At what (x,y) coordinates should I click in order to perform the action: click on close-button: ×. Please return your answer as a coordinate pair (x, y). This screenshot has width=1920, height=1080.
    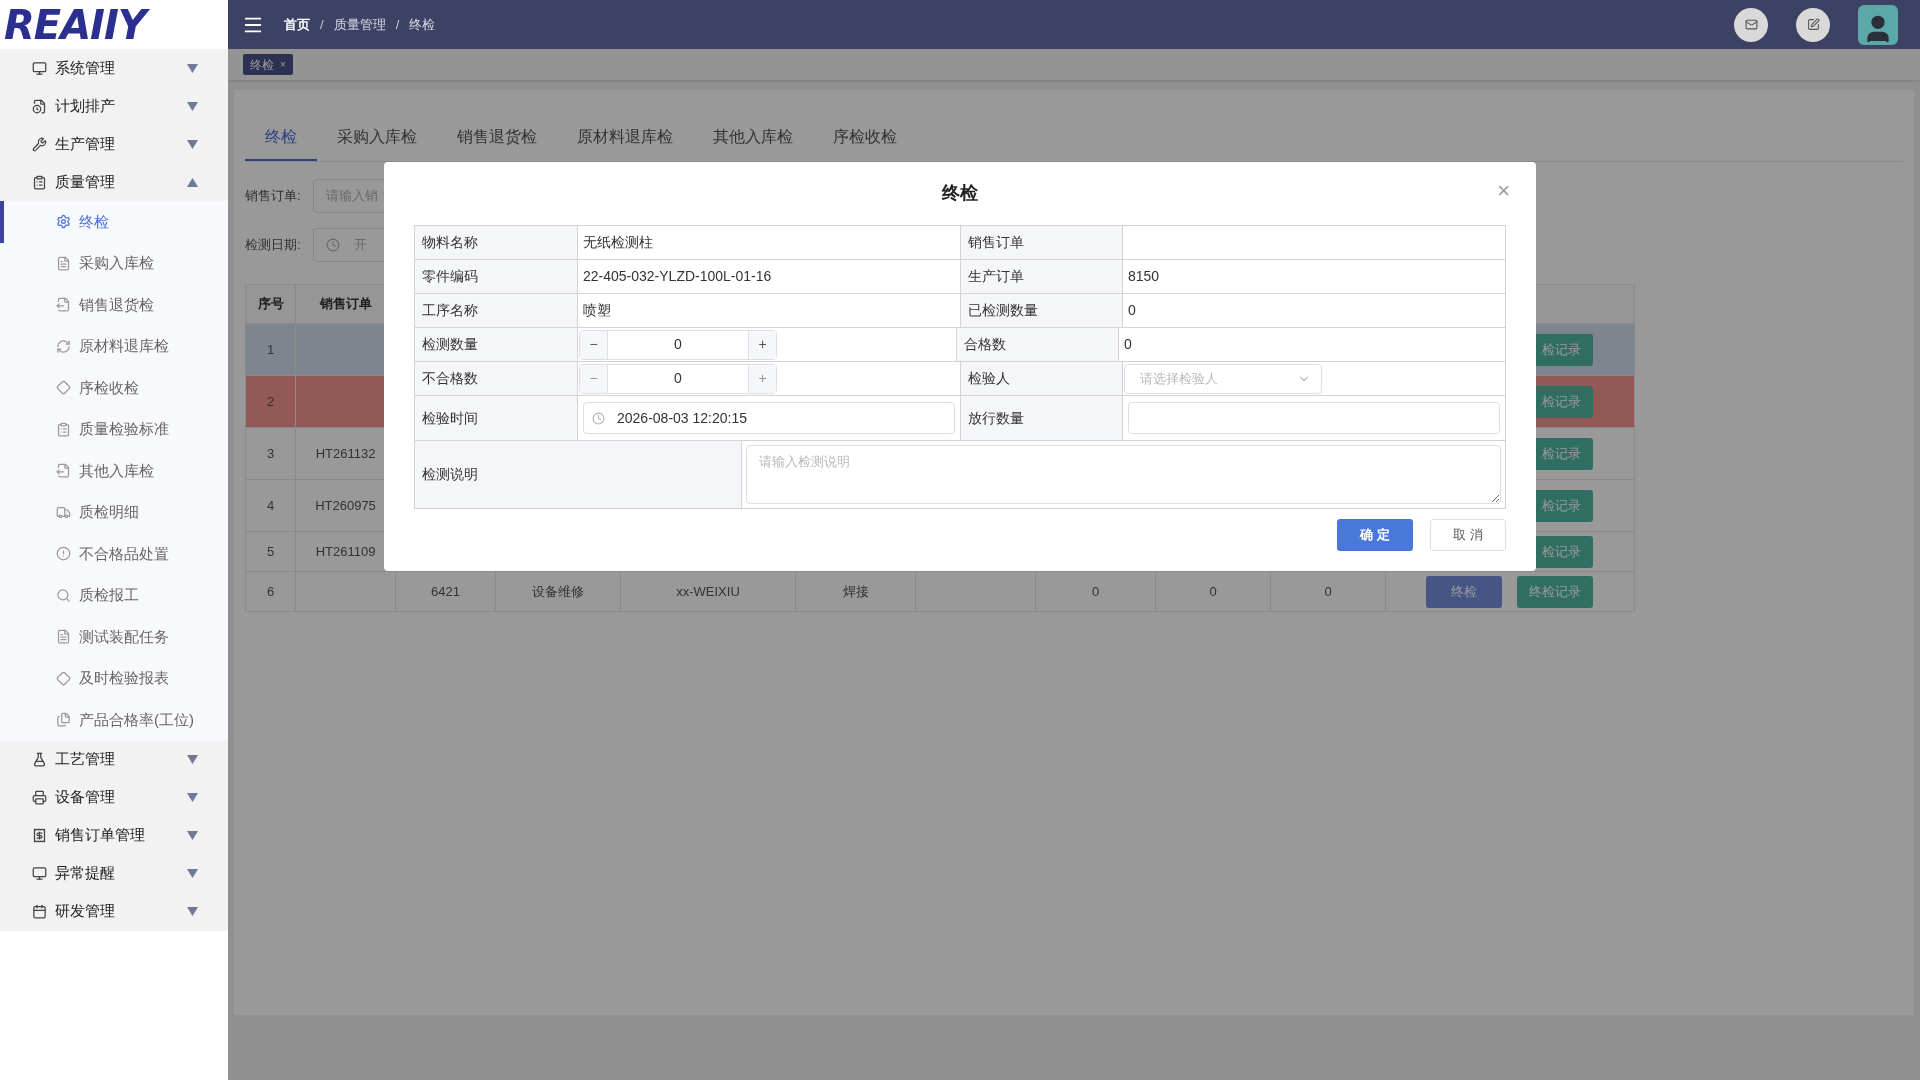
    Looking at the image, I should click on (1503, 191).